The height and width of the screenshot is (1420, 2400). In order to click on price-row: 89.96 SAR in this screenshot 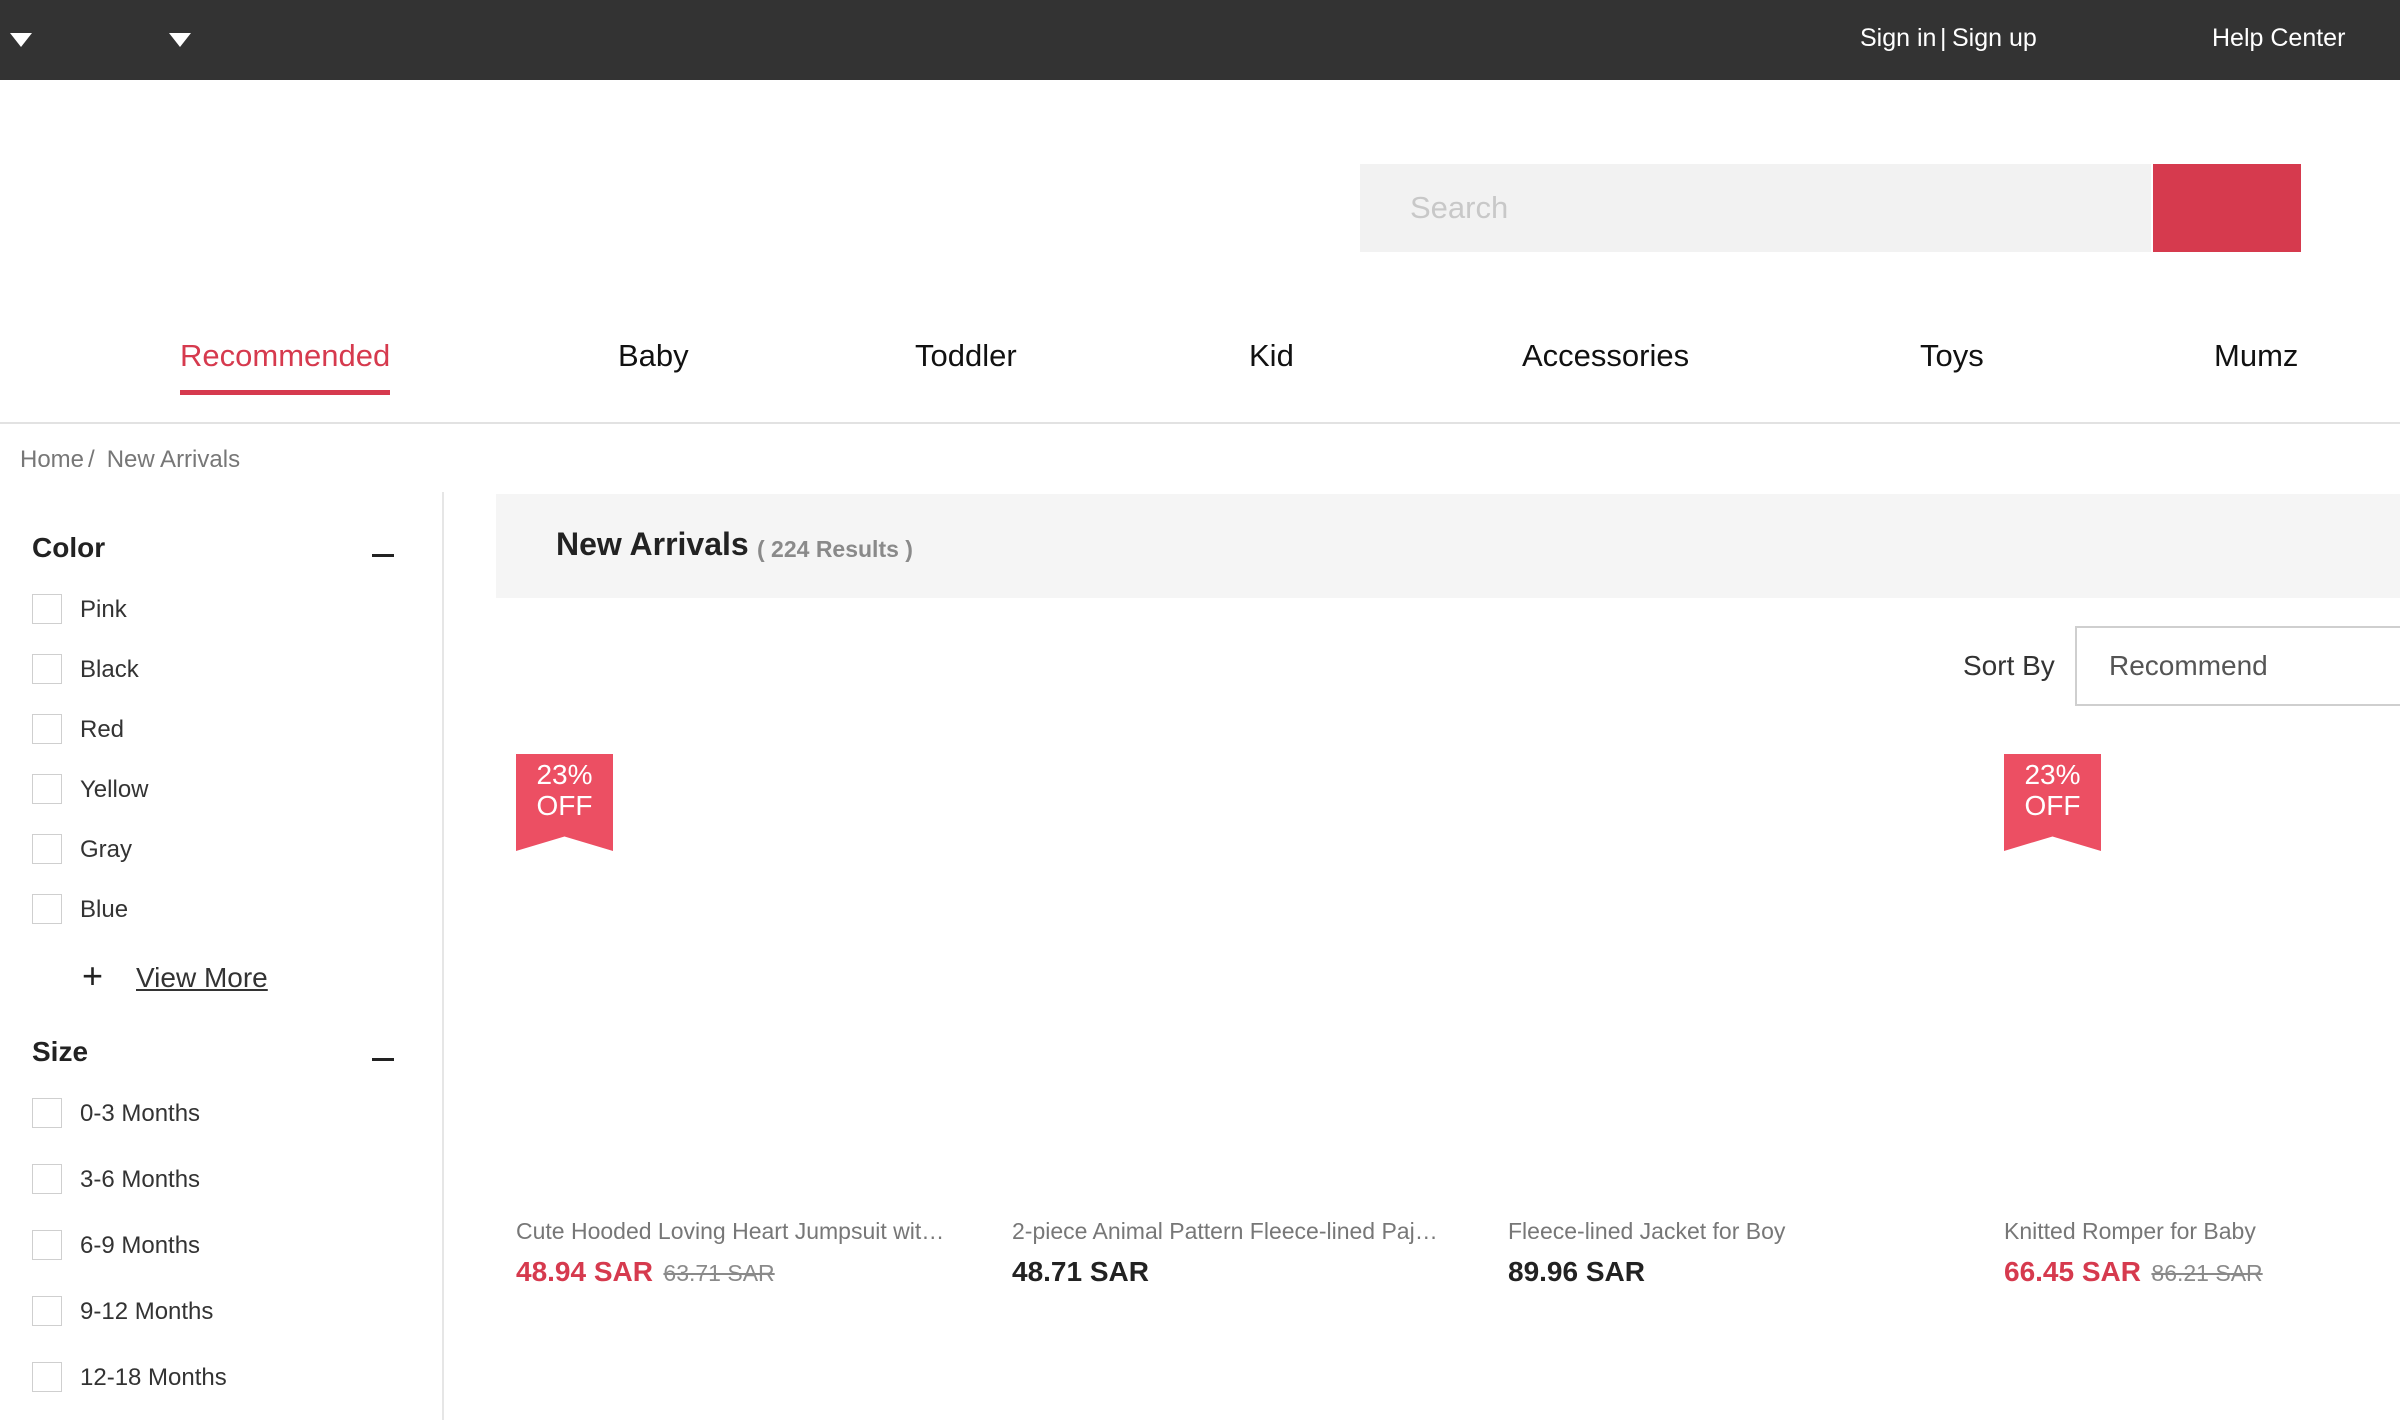, I will do `click(1576, 1272)`.